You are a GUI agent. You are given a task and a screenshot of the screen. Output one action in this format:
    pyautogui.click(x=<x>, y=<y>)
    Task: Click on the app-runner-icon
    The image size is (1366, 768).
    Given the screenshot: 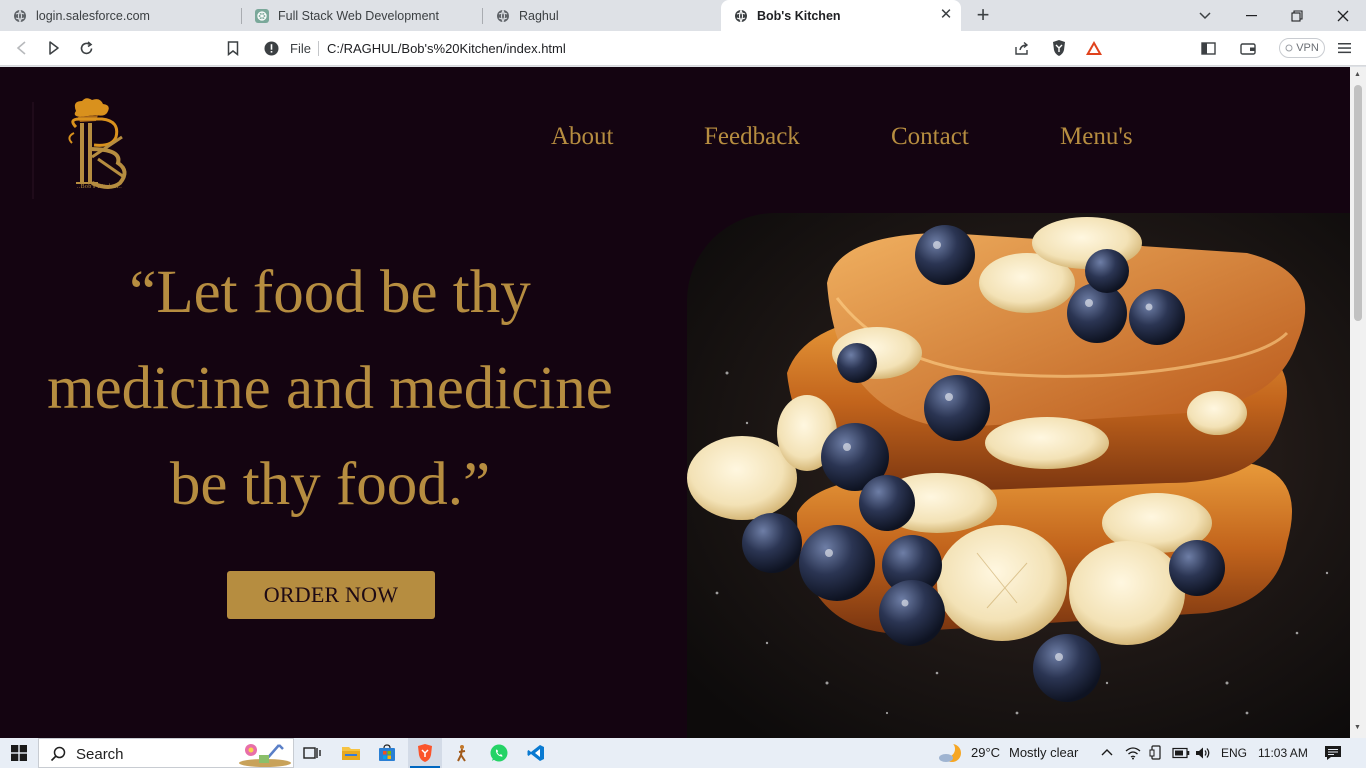 What is the action you would take?
    pyautogui.click(x=462, y=753)
    